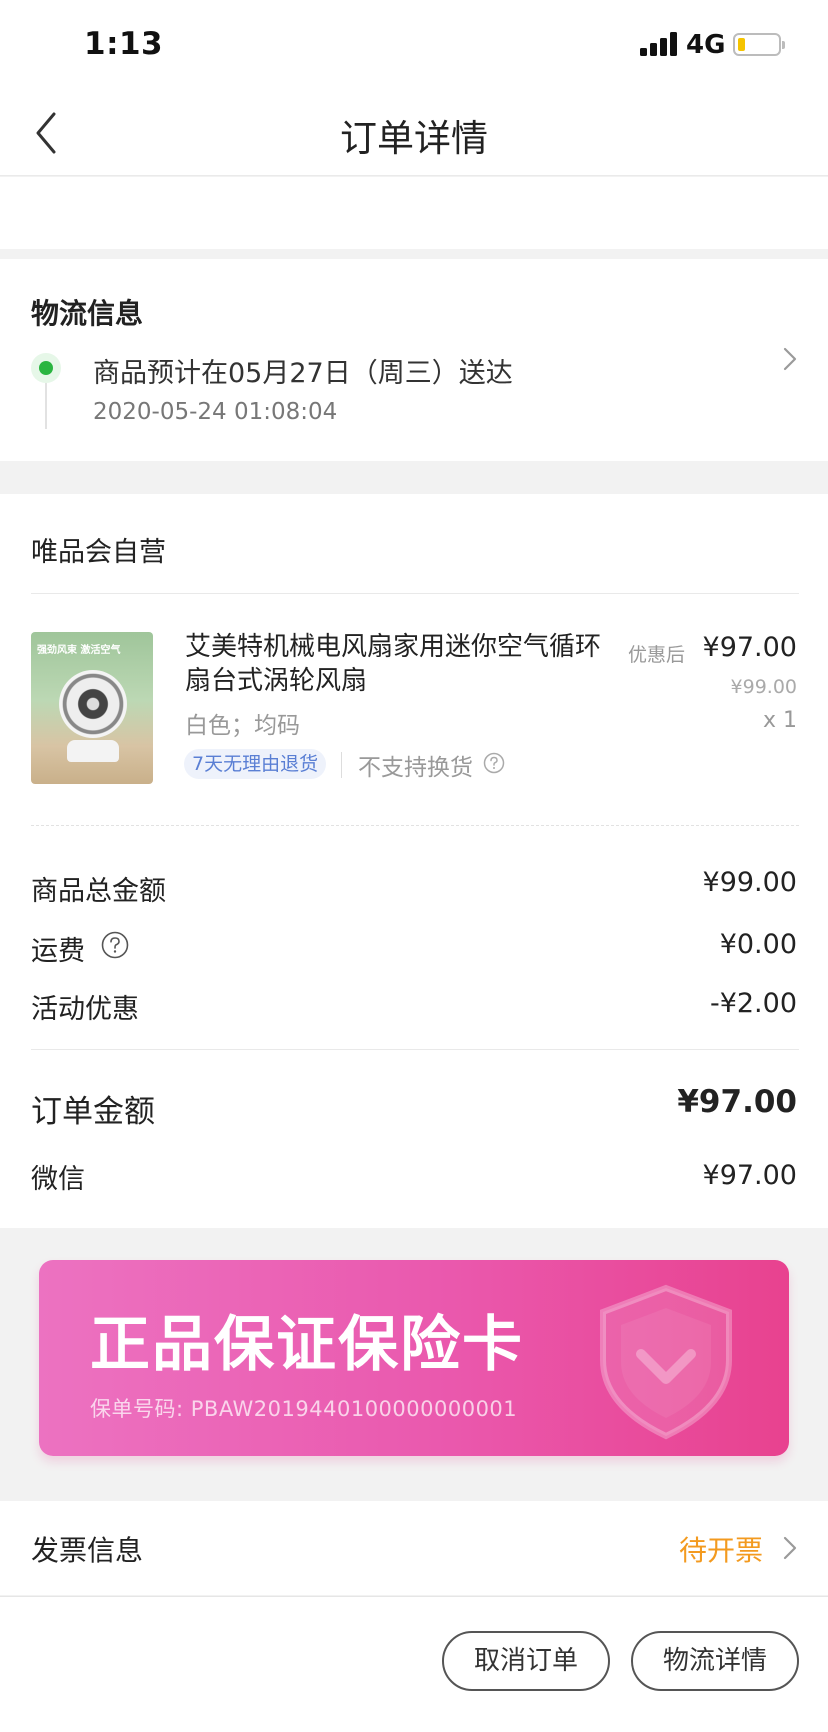 The image size is (828, 1732). Describe the element at coordinates (395, 664) in the screenshot. I see `product-name: 艾美特机械电风扇家用迷你空气循环扇台式涡轮风扇` at that location.